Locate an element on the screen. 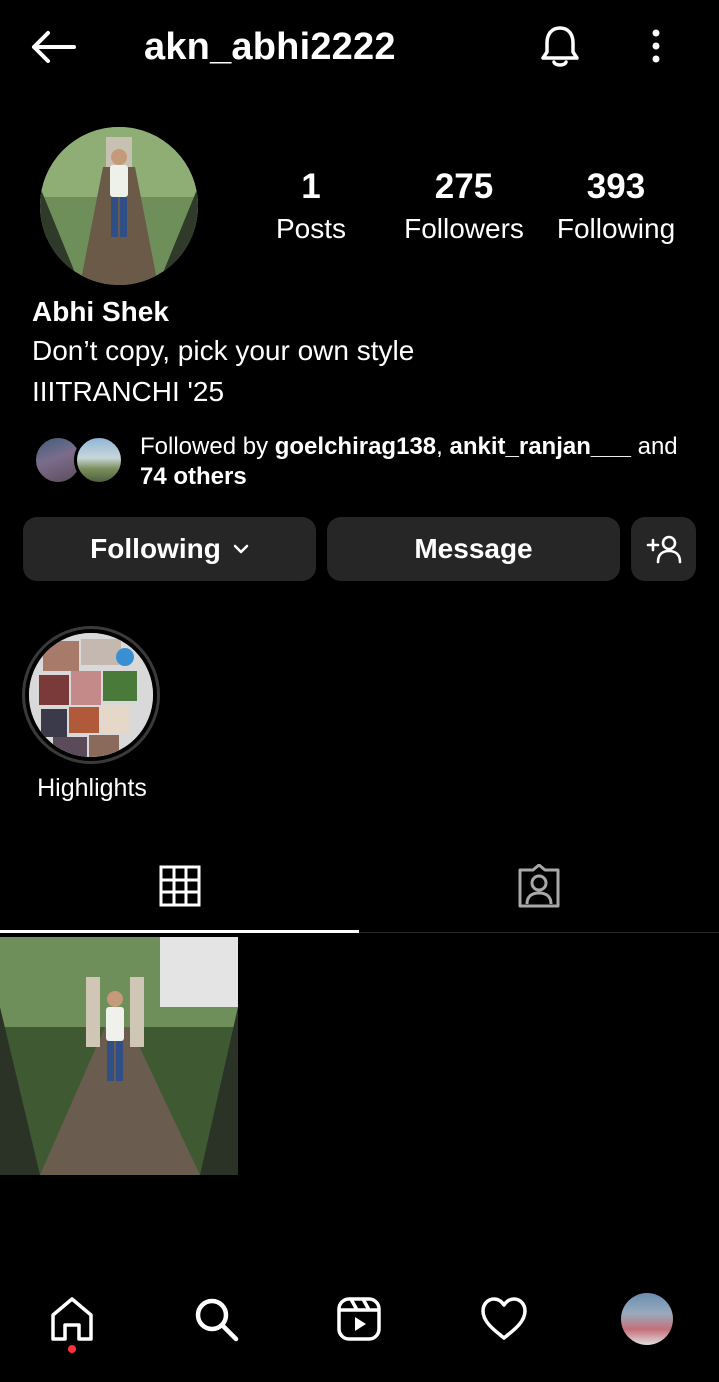 Image resolution: width=719 pixels, height=1382 pixels. profile-avatar-icon is located at coordinates (647, 1319).